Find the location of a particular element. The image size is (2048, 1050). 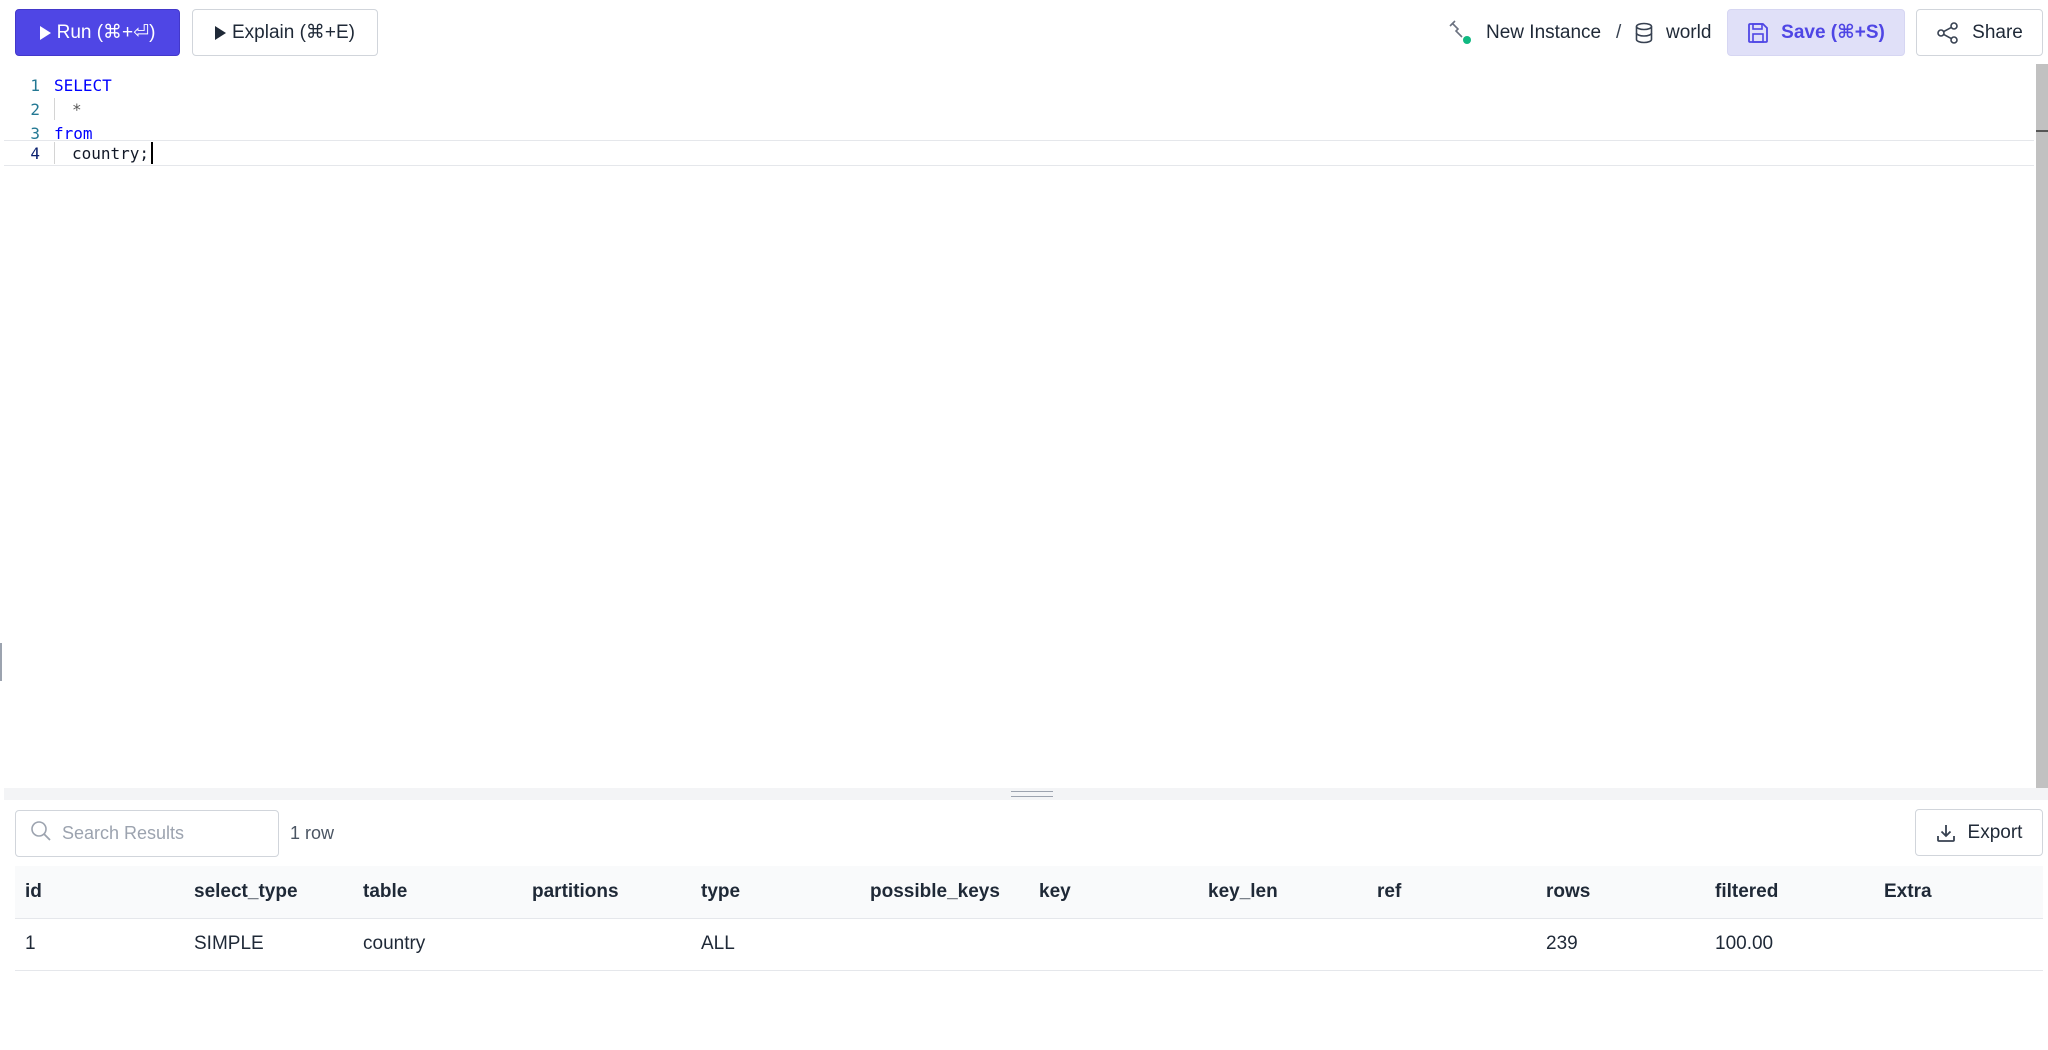

share-button: Share is located at coordinates (1979, 32).